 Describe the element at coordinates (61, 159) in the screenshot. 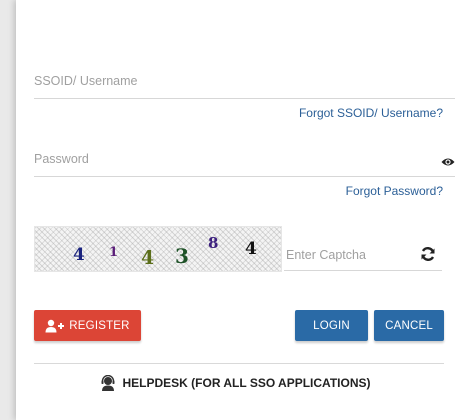

I see `password-placeholder: Password` at that location.